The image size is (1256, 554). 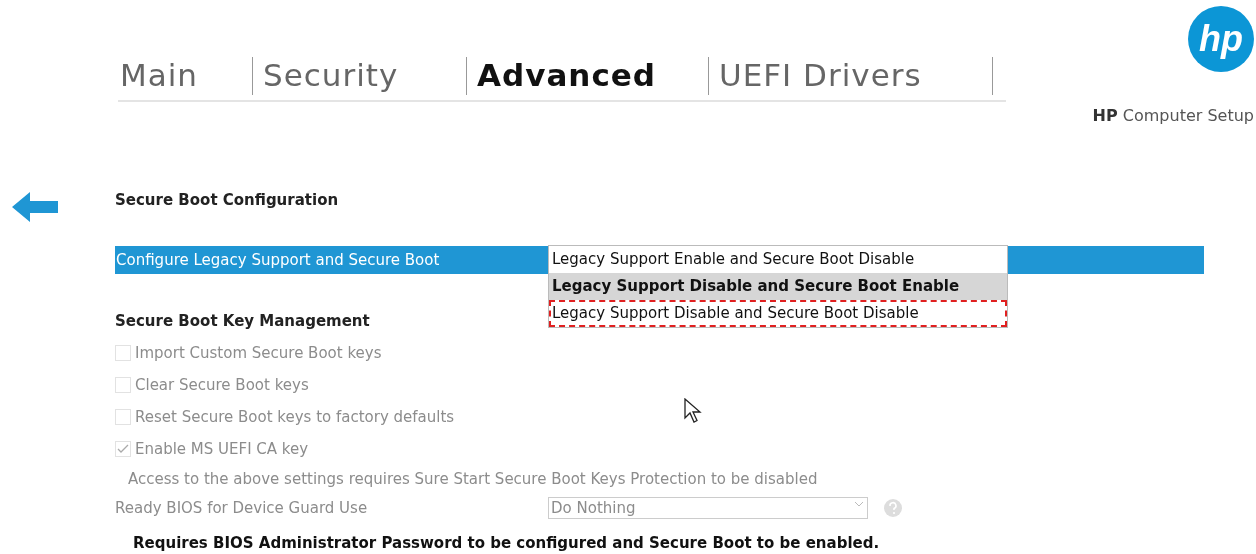 I want to click on dropdown-option: Legacy Support Disable and Secure Boot Disable, so click(x=778, y=313).